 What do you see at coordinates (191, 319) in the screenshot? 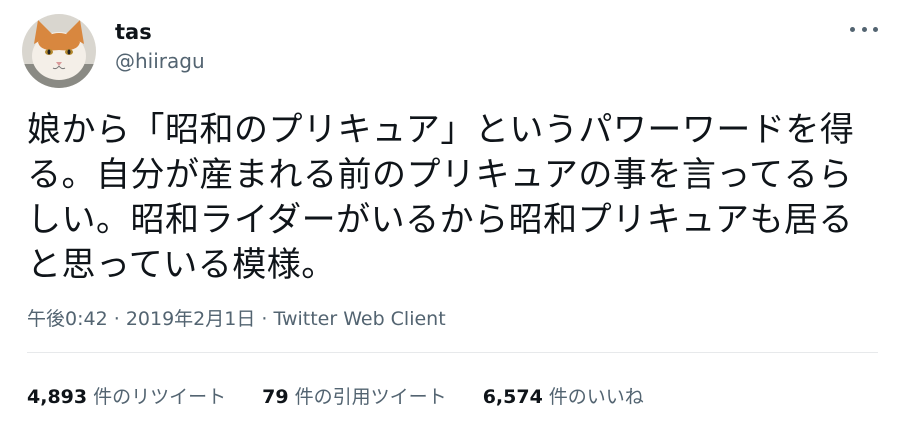
I see `tweet-date: 2019年2月1日` at bounding box center [191, 319].